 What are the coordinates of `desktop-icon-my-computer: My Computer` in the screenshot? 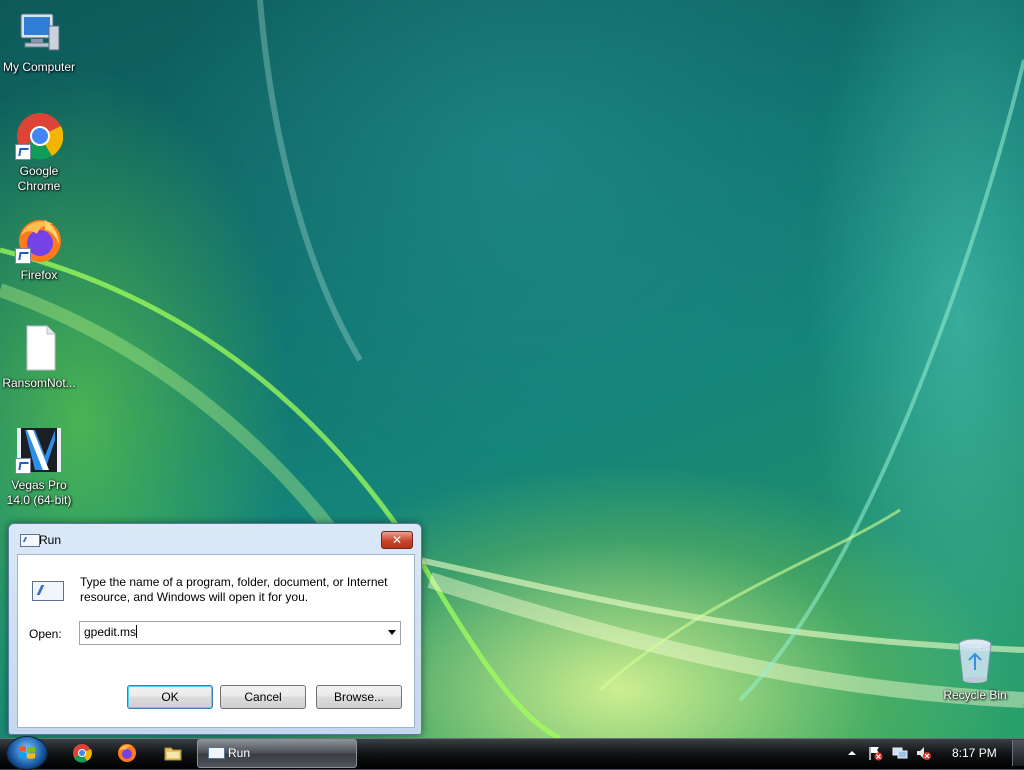 It's located at (39, 41).